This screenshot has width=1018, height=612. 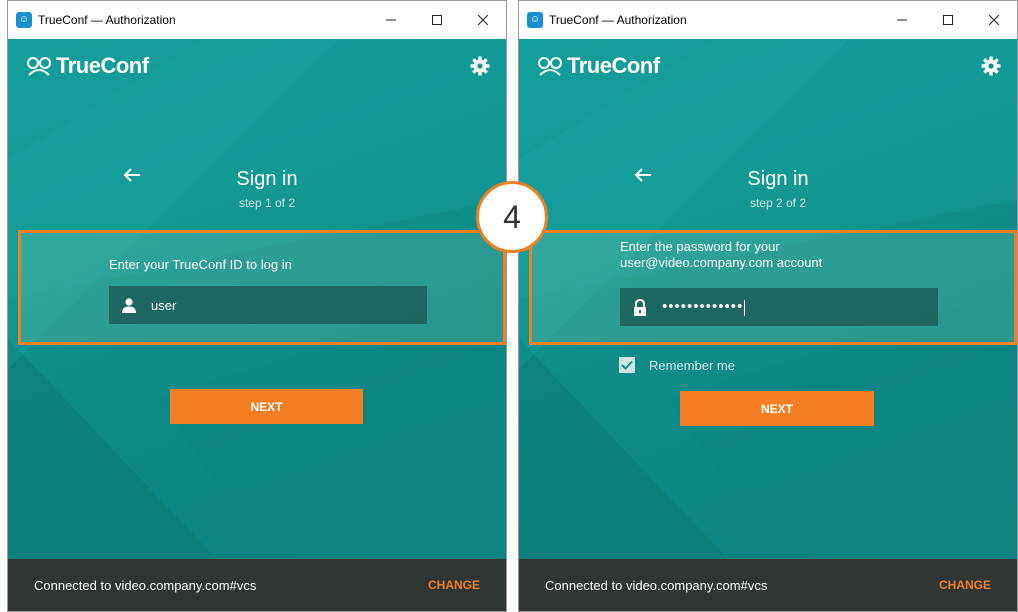 What do you see at coordinates (692, 365) in the screenshot?
I see `remember-me-label: Remember me` at bounding box center [692, 365].